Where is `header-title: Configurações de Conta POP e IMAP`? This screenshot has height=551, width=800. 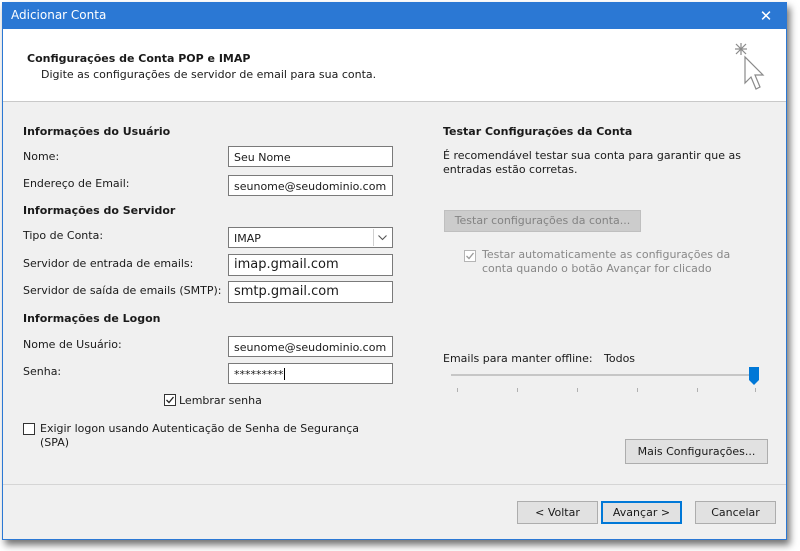
header-title: Configurações de Conta POP e IMAP is located at coordinates (139, 58).